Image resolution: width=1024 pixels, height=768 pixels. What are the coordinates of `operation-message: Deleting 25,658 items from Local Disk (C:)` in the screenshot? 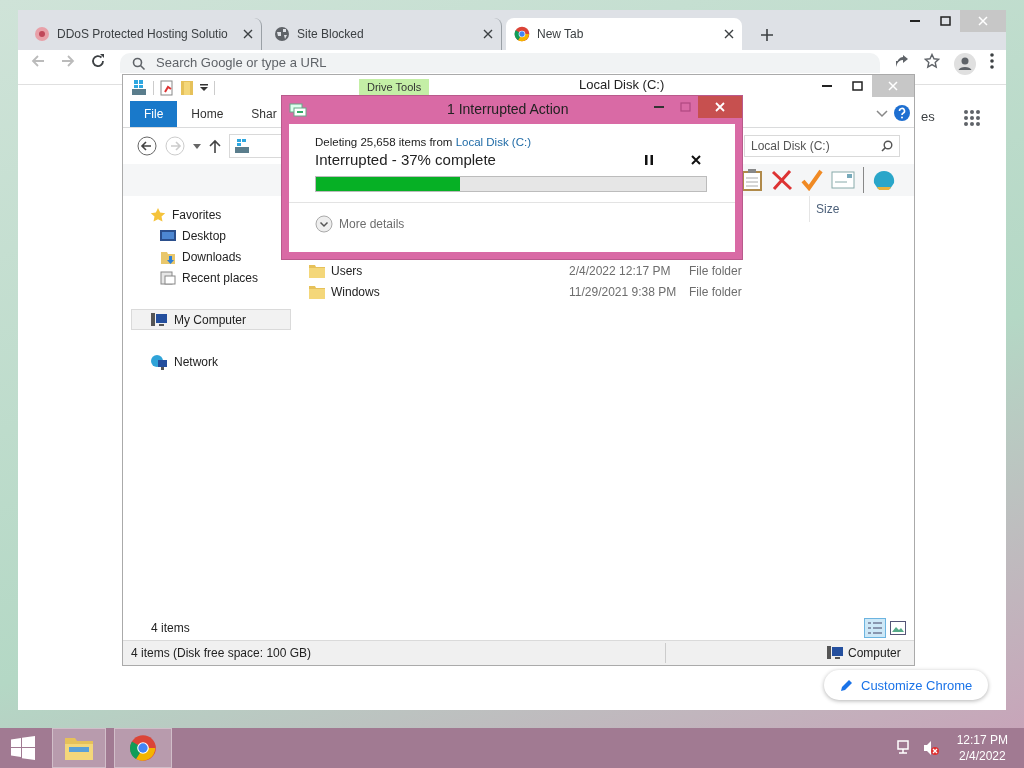 It's located at (424, 142).